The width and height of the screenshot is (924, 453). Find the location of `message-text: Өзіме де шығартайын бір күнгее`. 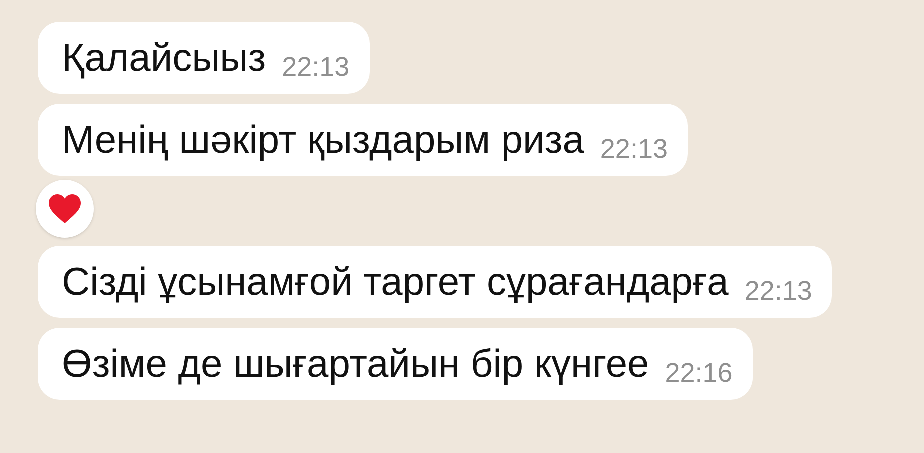

message-text: Өзіме де шығартайын бір күнгее is located at coordinates (356, 365).